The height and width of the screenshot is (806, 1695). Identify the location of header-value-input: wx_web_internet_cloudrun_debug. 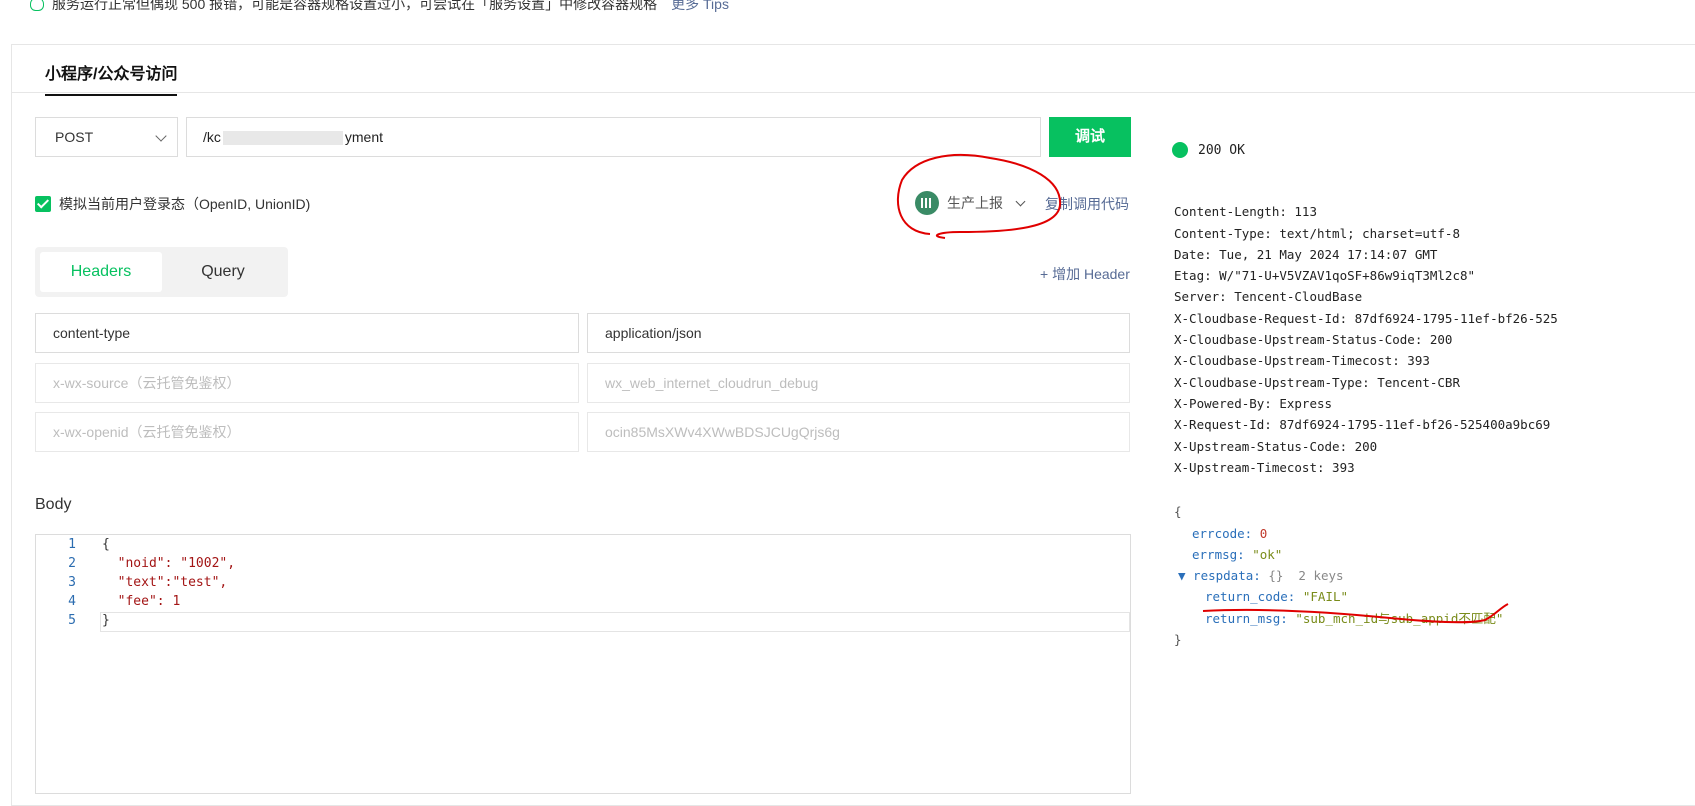
(858, 383).